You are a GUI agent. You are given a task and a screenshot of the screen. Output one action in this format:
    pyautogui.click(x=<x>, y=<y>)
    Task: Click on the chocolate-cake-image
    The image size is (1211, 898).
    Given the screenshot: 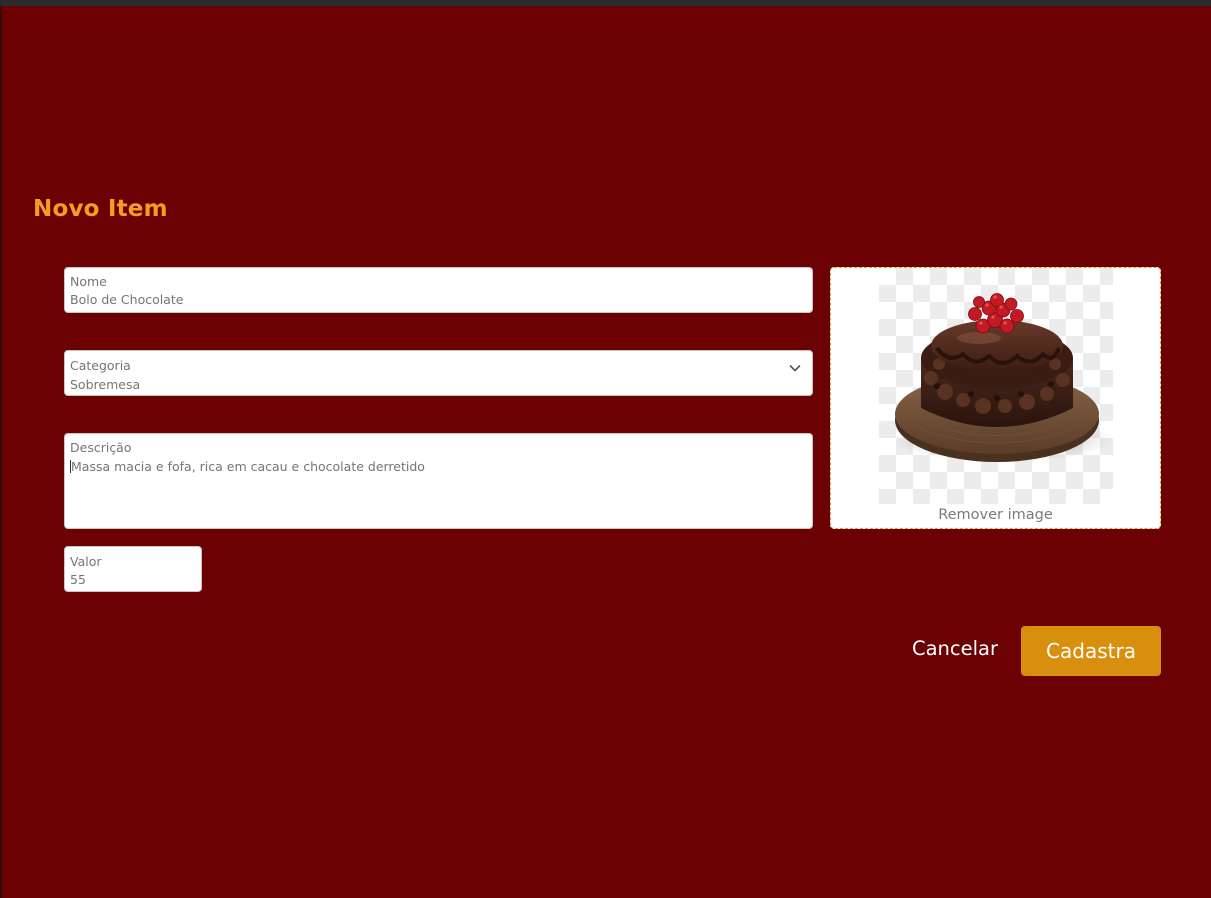 What is the action you would take?
    pyautogui.click(x=1003, y=377)
    